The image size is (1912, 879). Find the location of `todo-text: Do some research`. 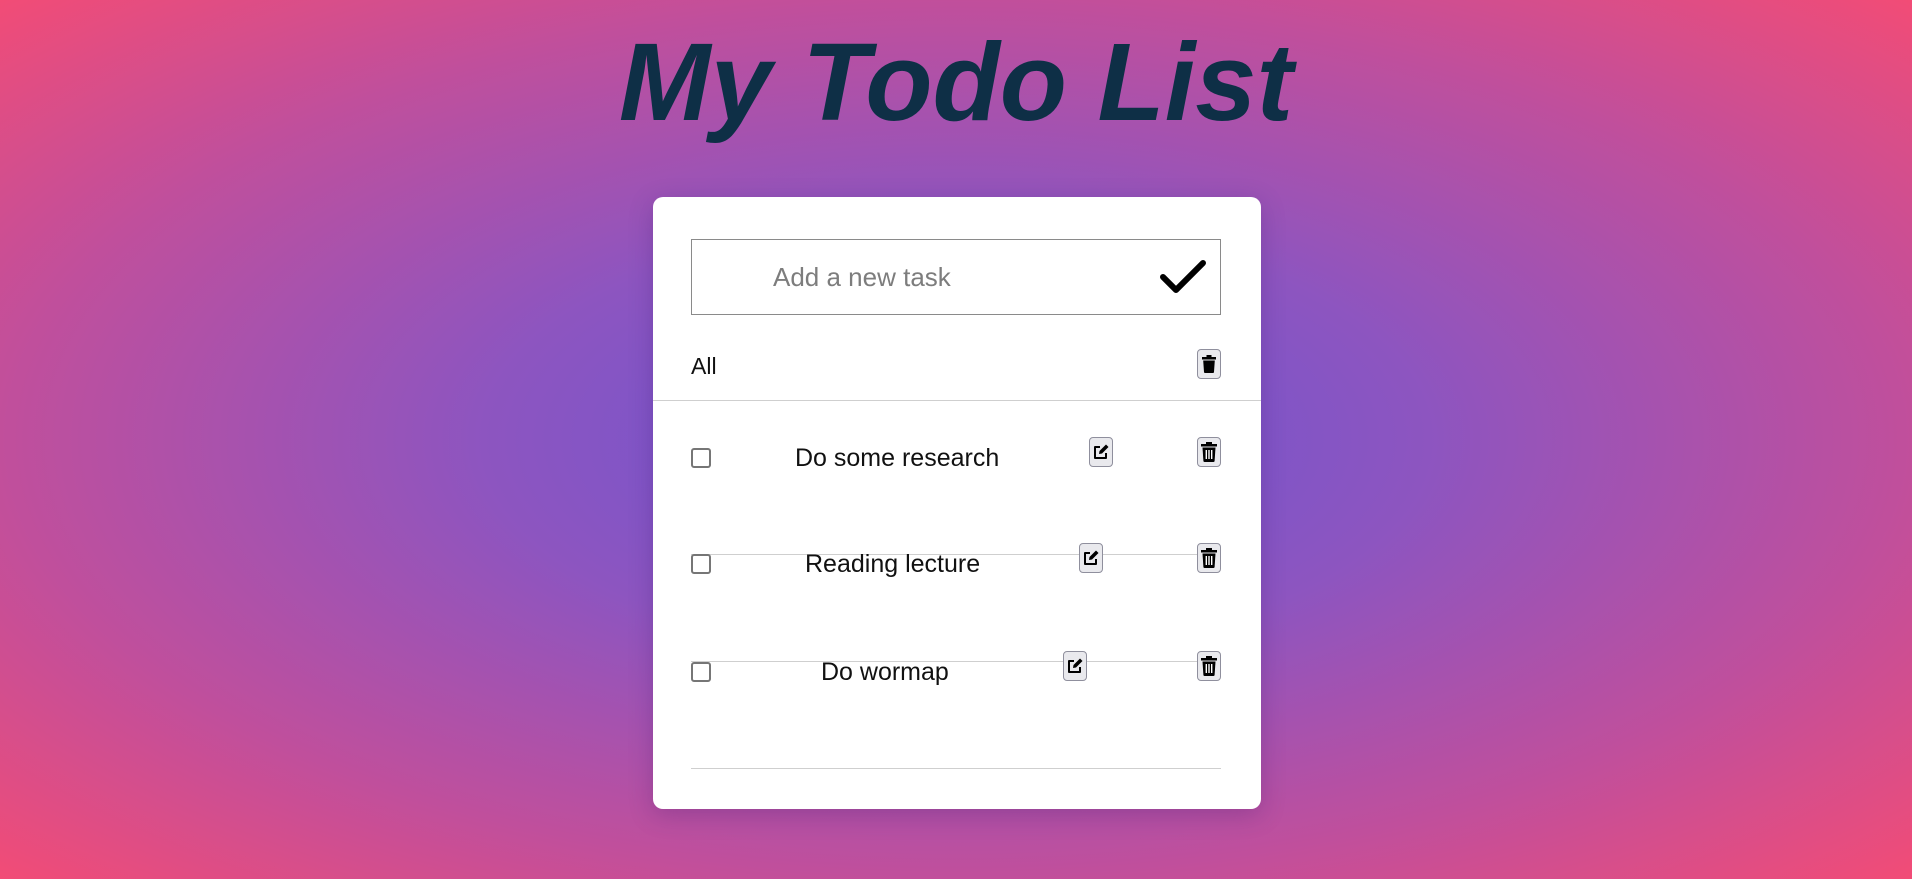

todo-text: Do some research is located at coordinates (897, 458).